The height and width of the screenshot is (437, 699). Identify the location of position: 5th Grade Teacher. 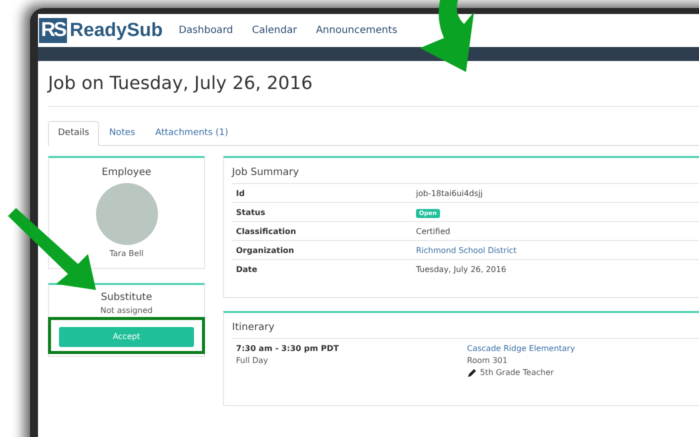
(517, 373).